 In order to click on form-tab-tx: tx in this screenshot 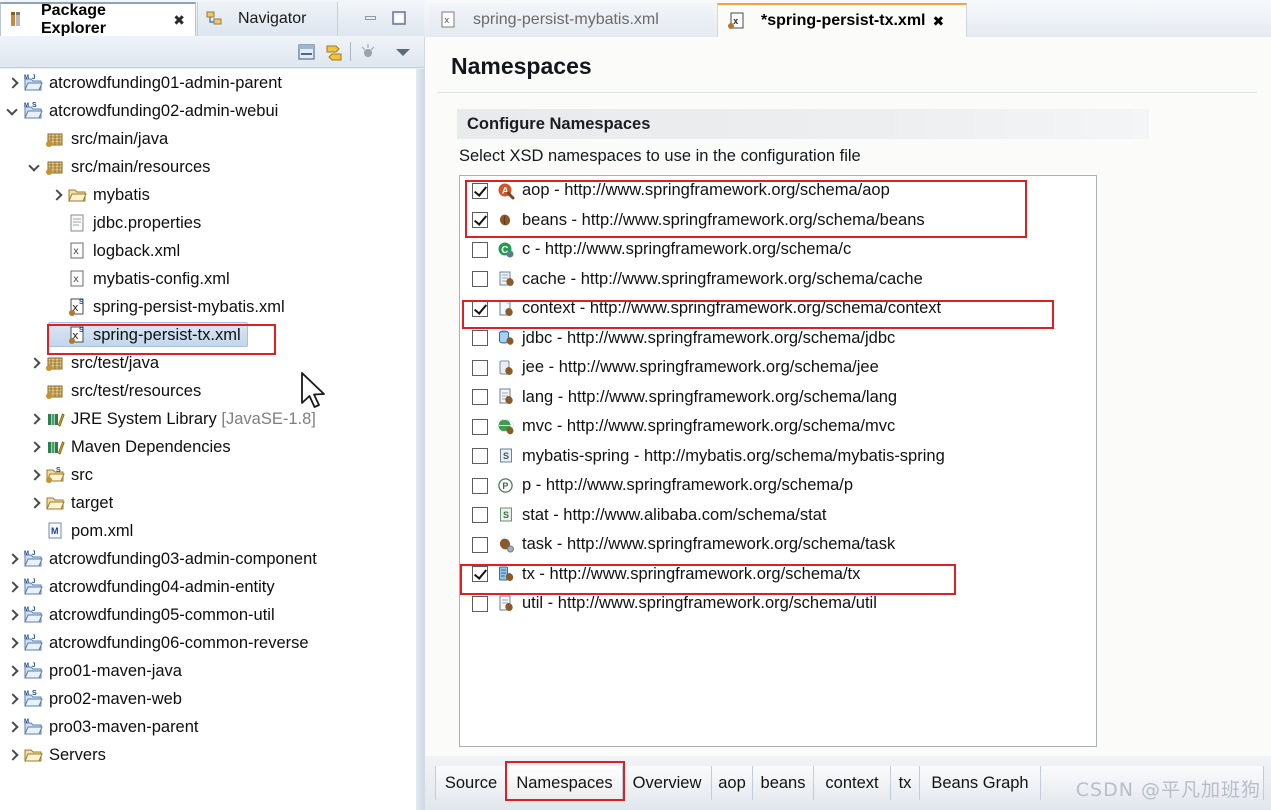, I will do `click(905, 783)`.